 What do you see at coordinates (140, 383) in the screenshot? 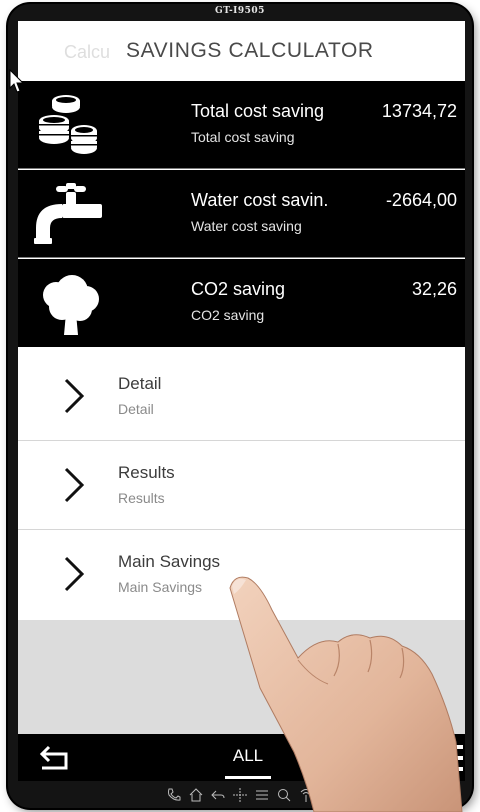
I see `menu-item-title: Detail` at bounding box center [140, 383].